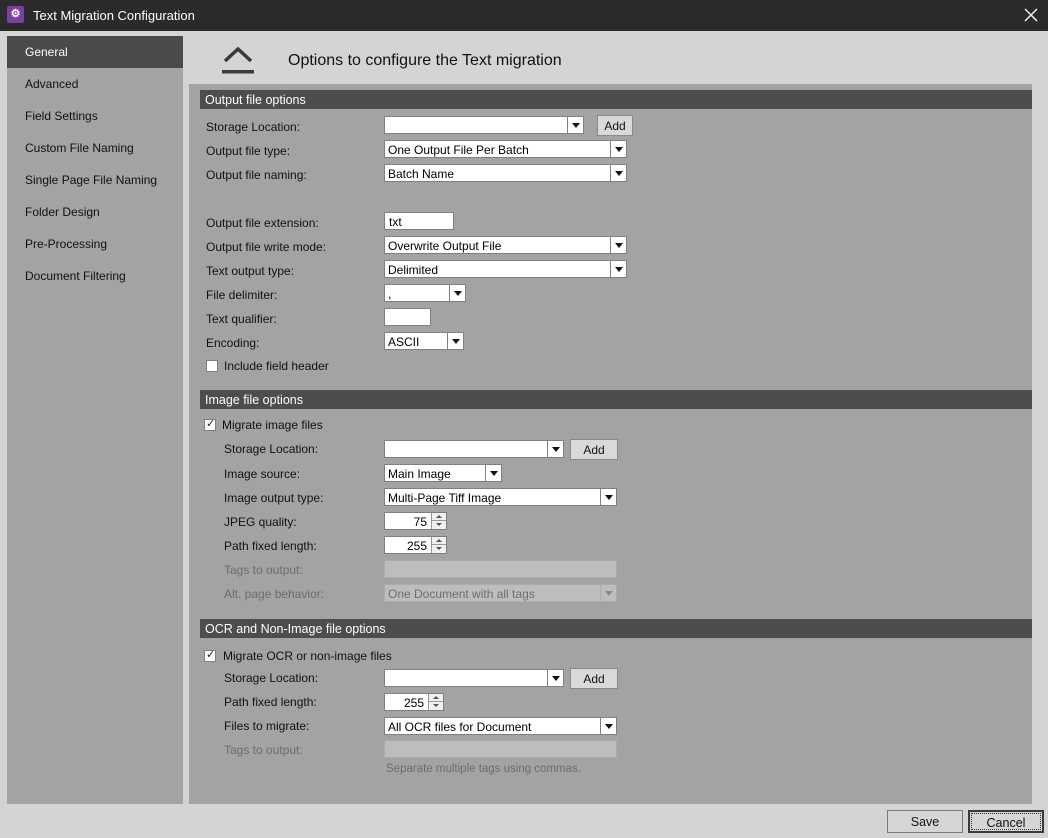  Describe the element at coordinates (500, 749) in the screenshot. I see `ocr-tags-input` at that location.